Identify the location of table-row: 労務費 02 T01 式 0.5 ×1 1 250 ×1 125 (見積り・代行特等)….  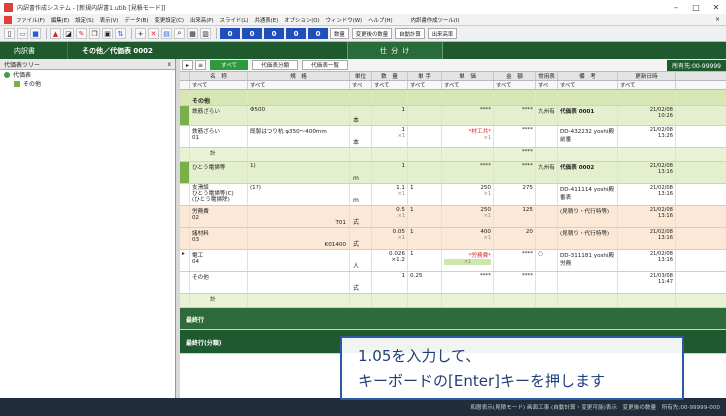
(453, 217).